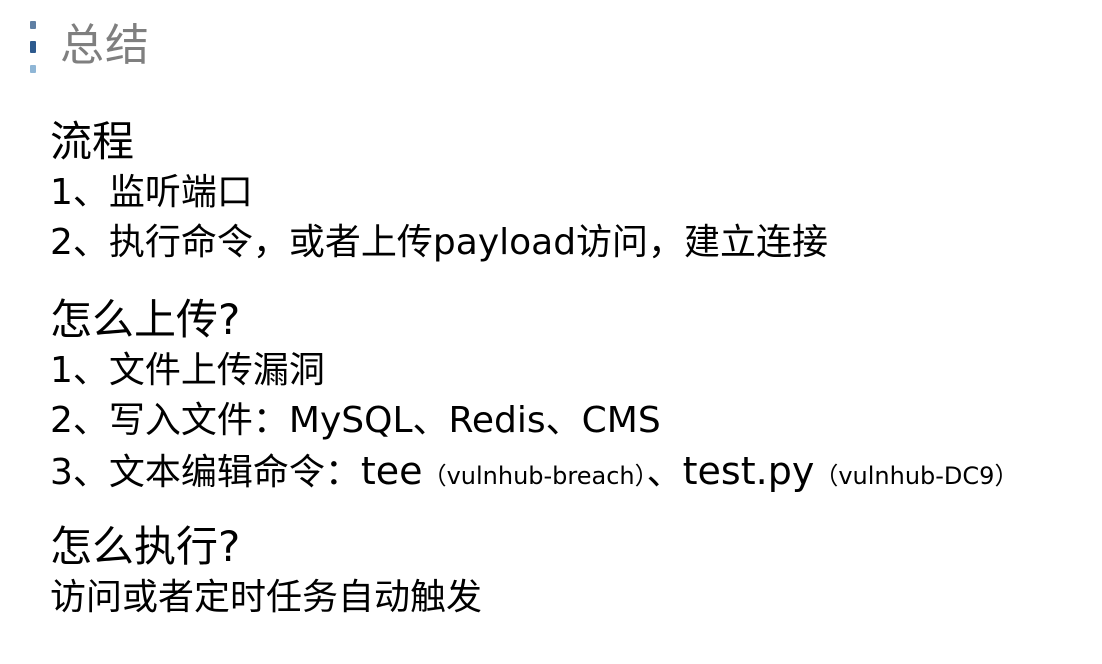 The image size is (1102, 664). What do you see at coordinates (748, 471) in the screenshot?
I see `command-test-py: test.py` at bounding box center [748, 471].